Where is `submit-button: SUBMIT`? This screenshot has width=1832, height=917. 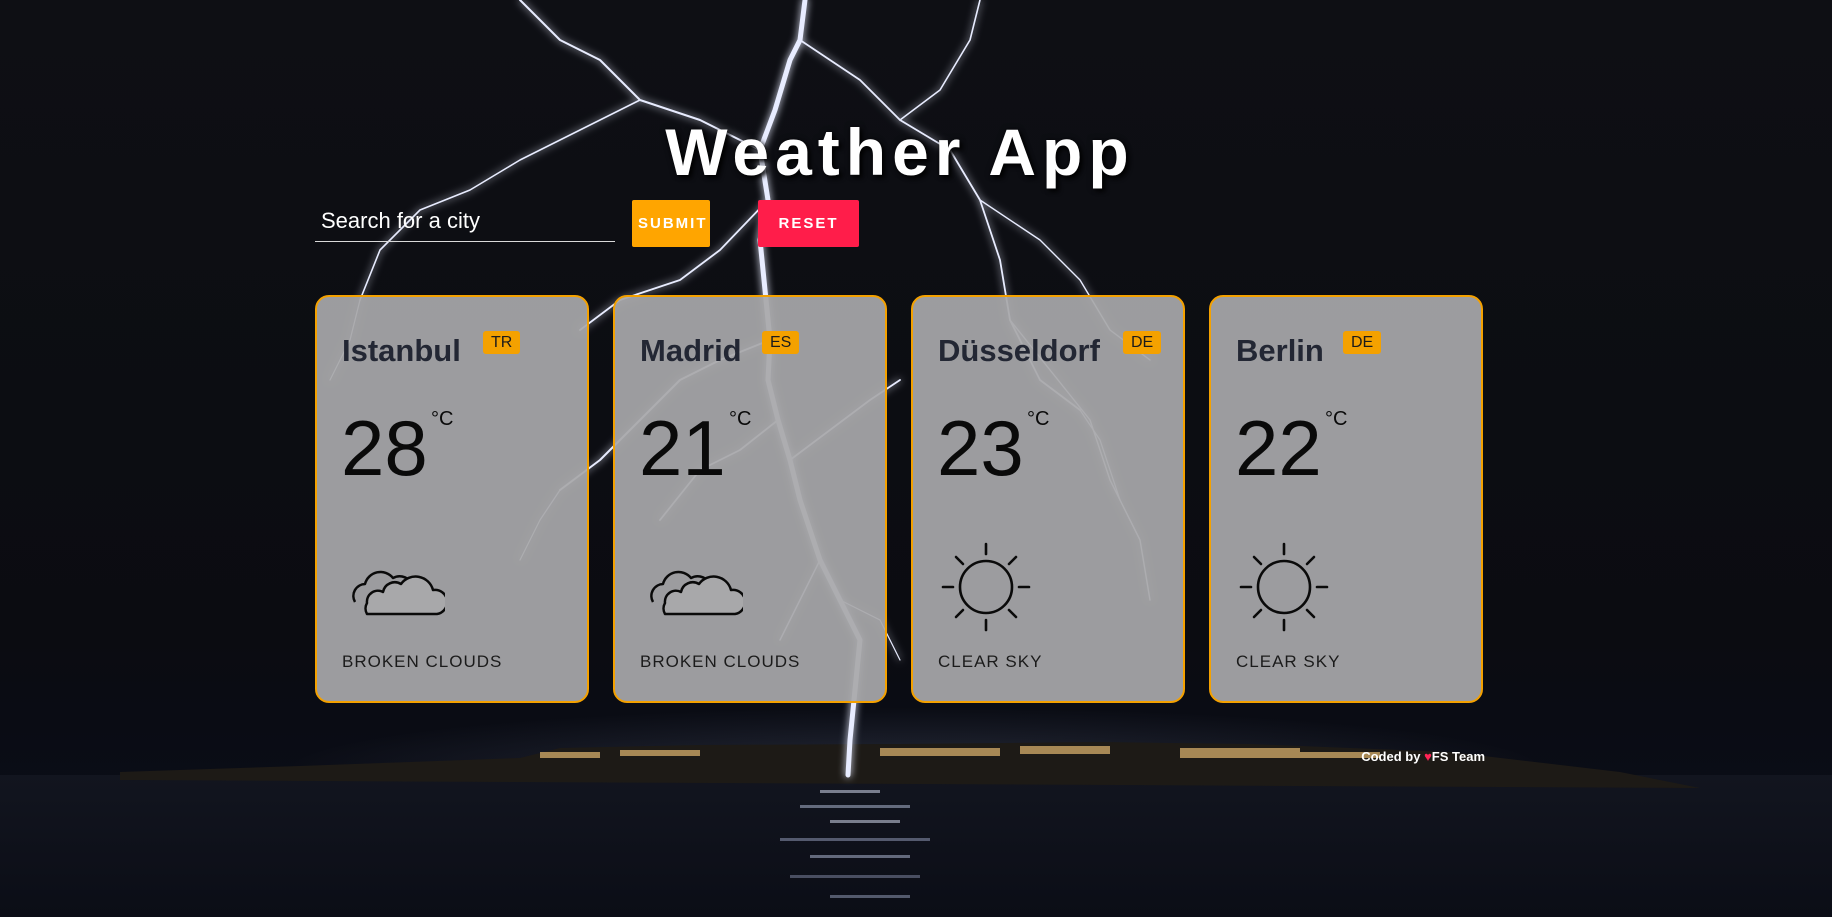
submit-button: SUBMIT is located at coordinates (671, 223).